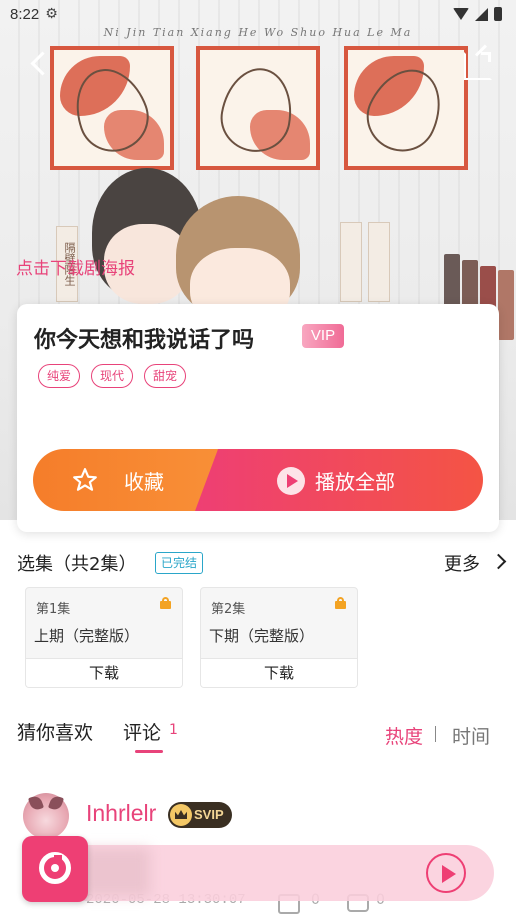  What do you see at coordinates (53, 609) in the screenshot?
I see `episode-number: 第1集` at bounding box center [53, 609].